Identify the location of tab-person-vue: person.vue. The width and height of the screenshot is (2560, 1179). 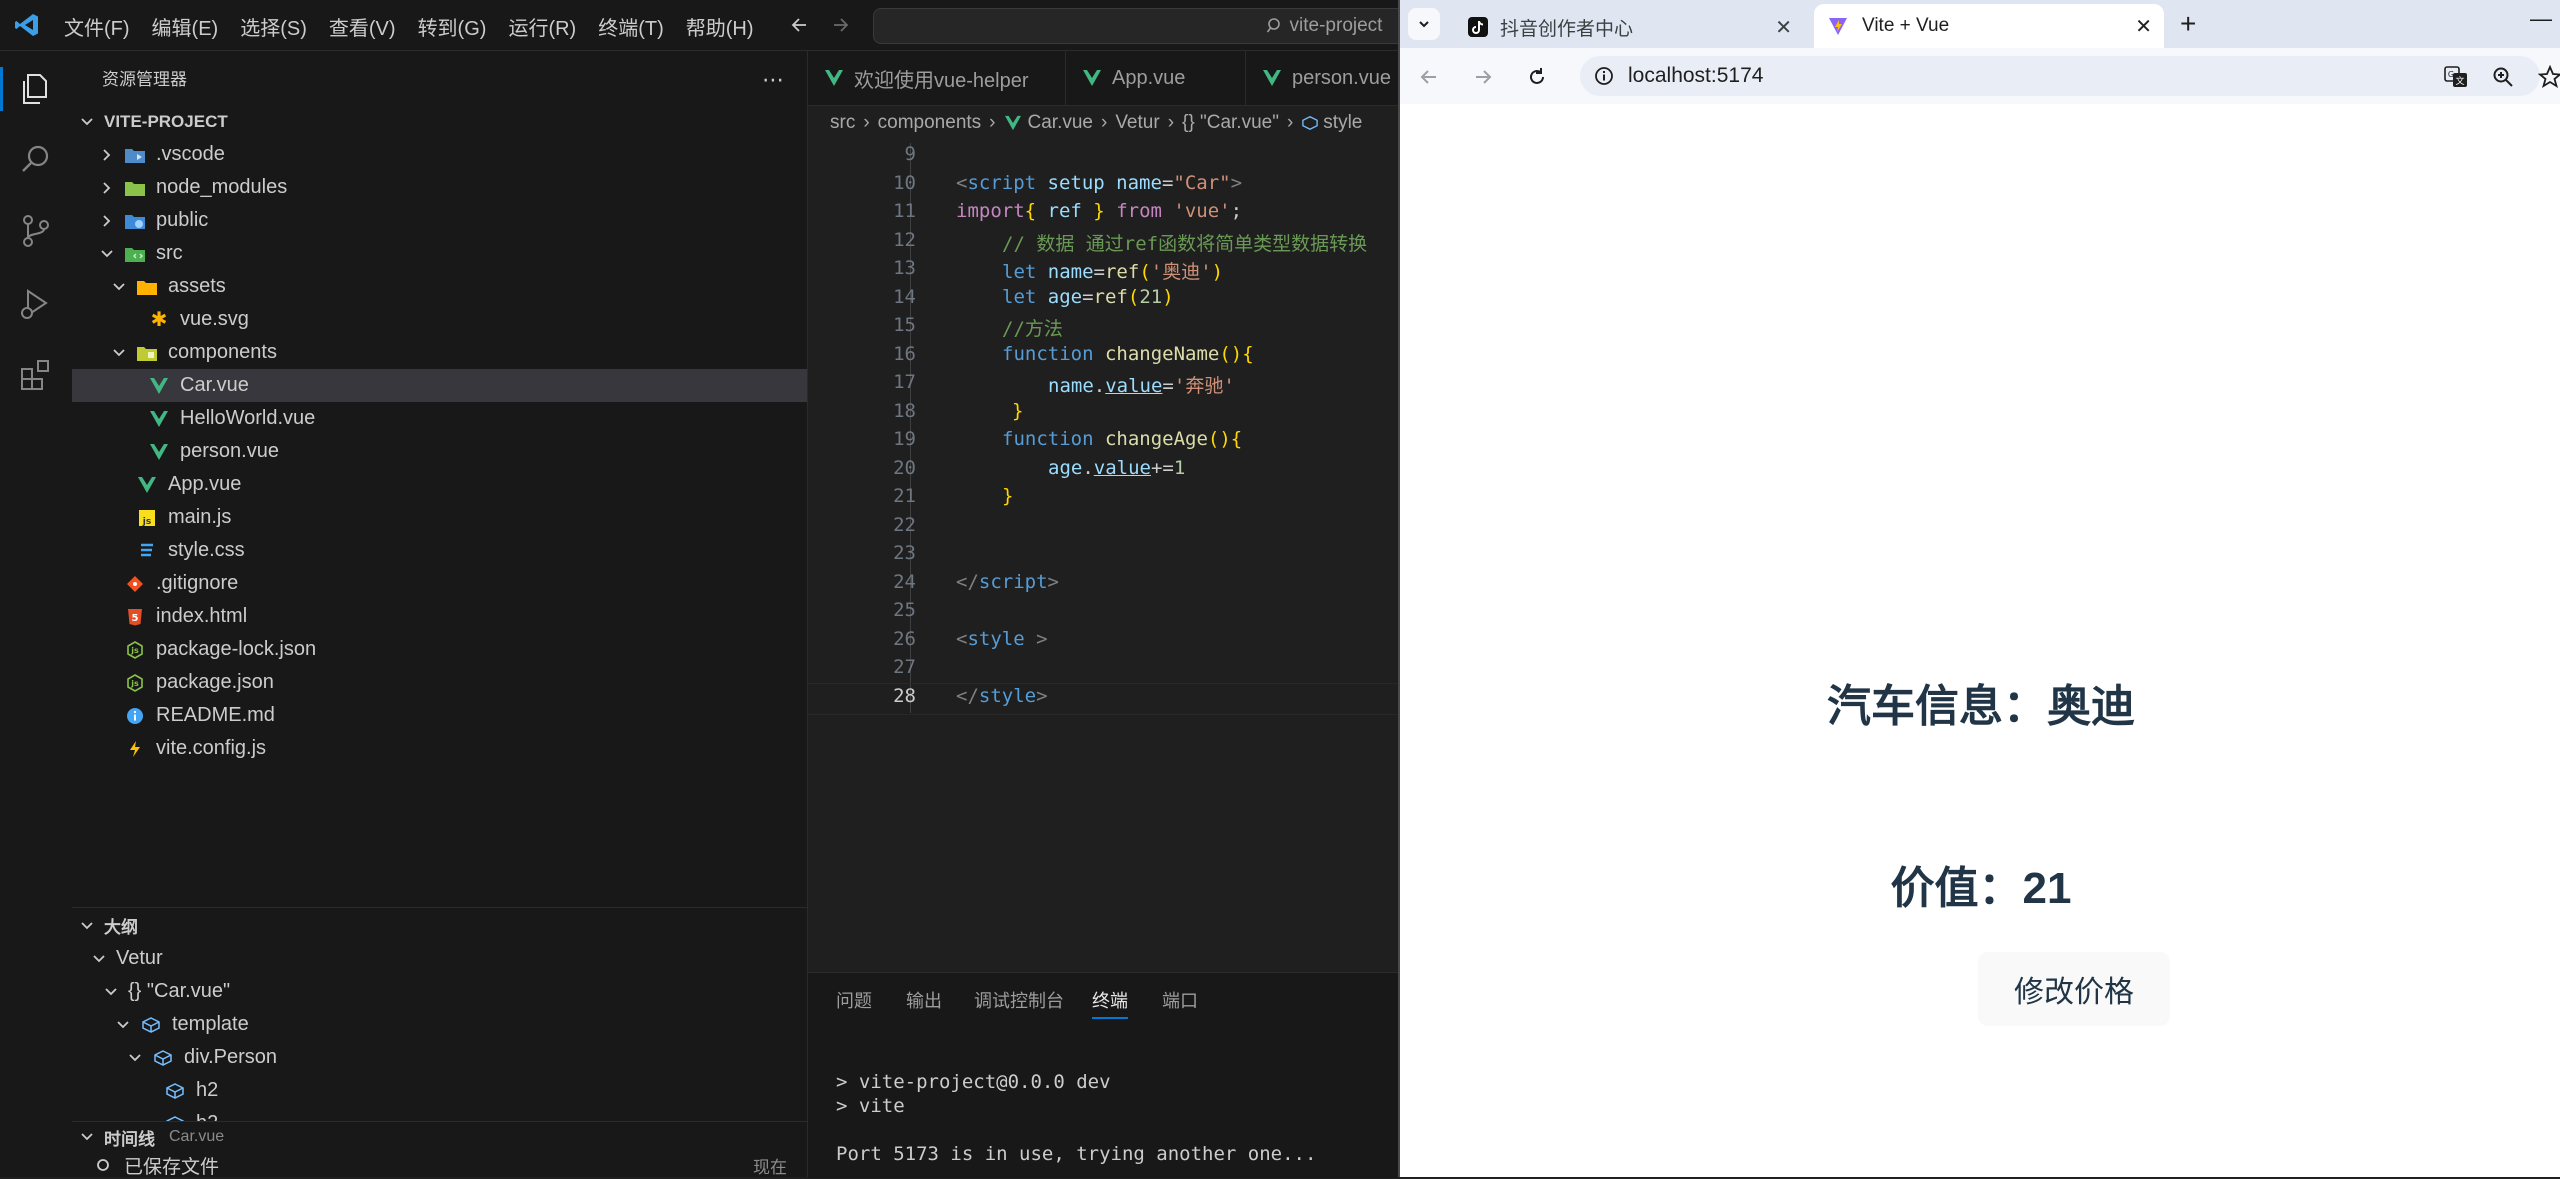
(1322, 78).